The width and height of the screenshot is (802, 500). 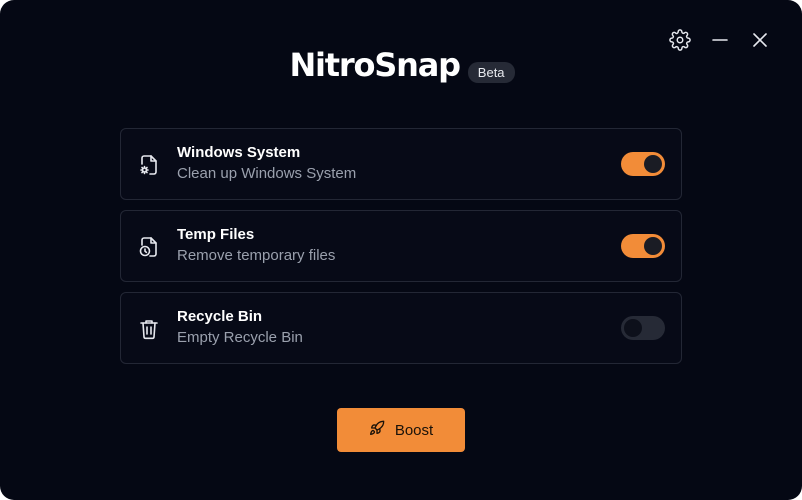 I want to click on brand-header: NitroSnap Beta, so click(x=401, y=65).